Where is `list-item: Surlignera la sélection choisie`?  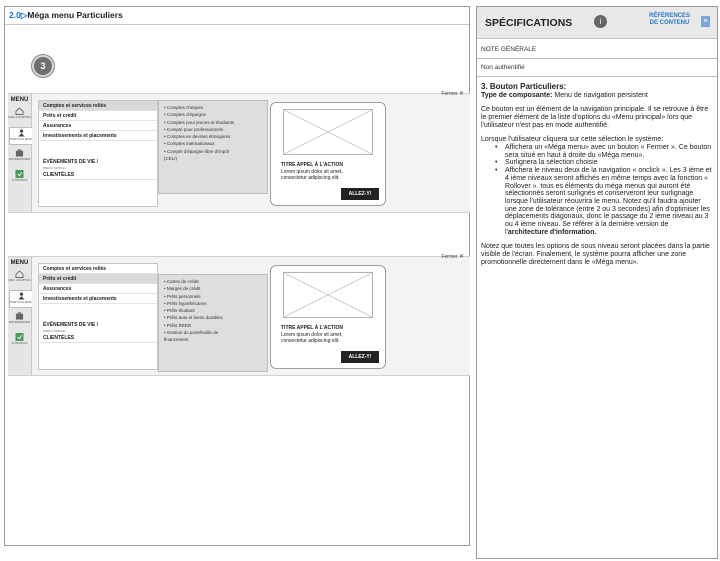
list-item: Surlignera la sélection choisie is located at coordinates (604, 163).